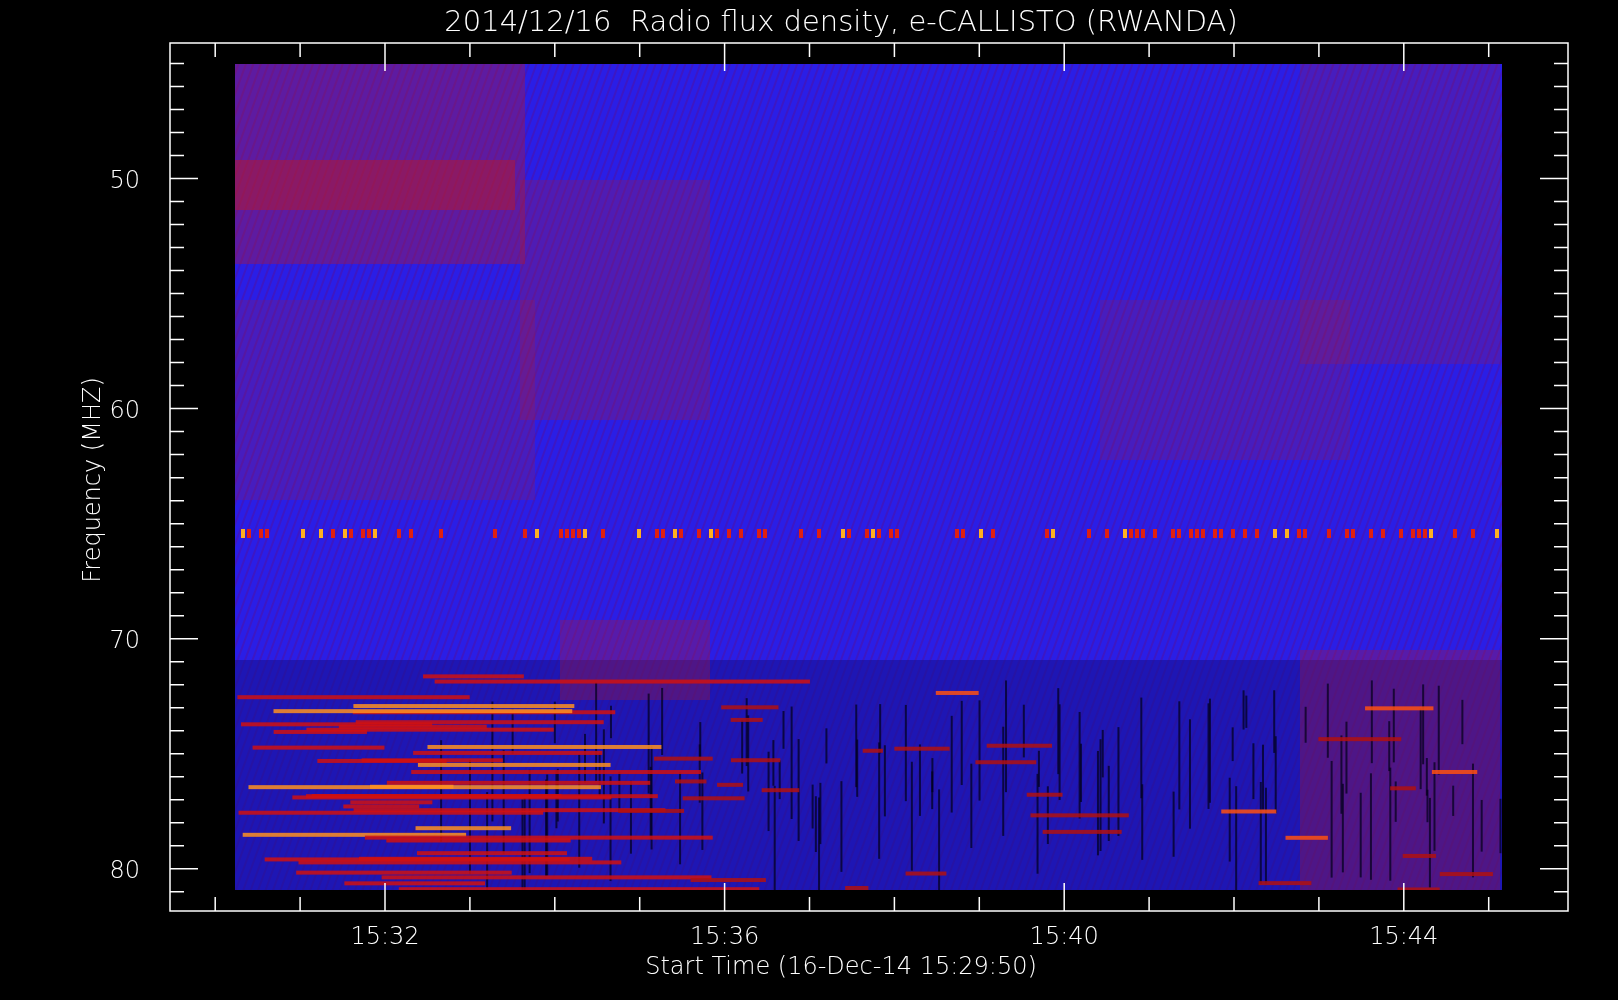 Image resolution: width=1618 pixels, height=1000 pixels. What do you see at coordinates (124, 409) in the screenshot?
I see `axis-tick-label: 60` at bounding box center [124, 409].